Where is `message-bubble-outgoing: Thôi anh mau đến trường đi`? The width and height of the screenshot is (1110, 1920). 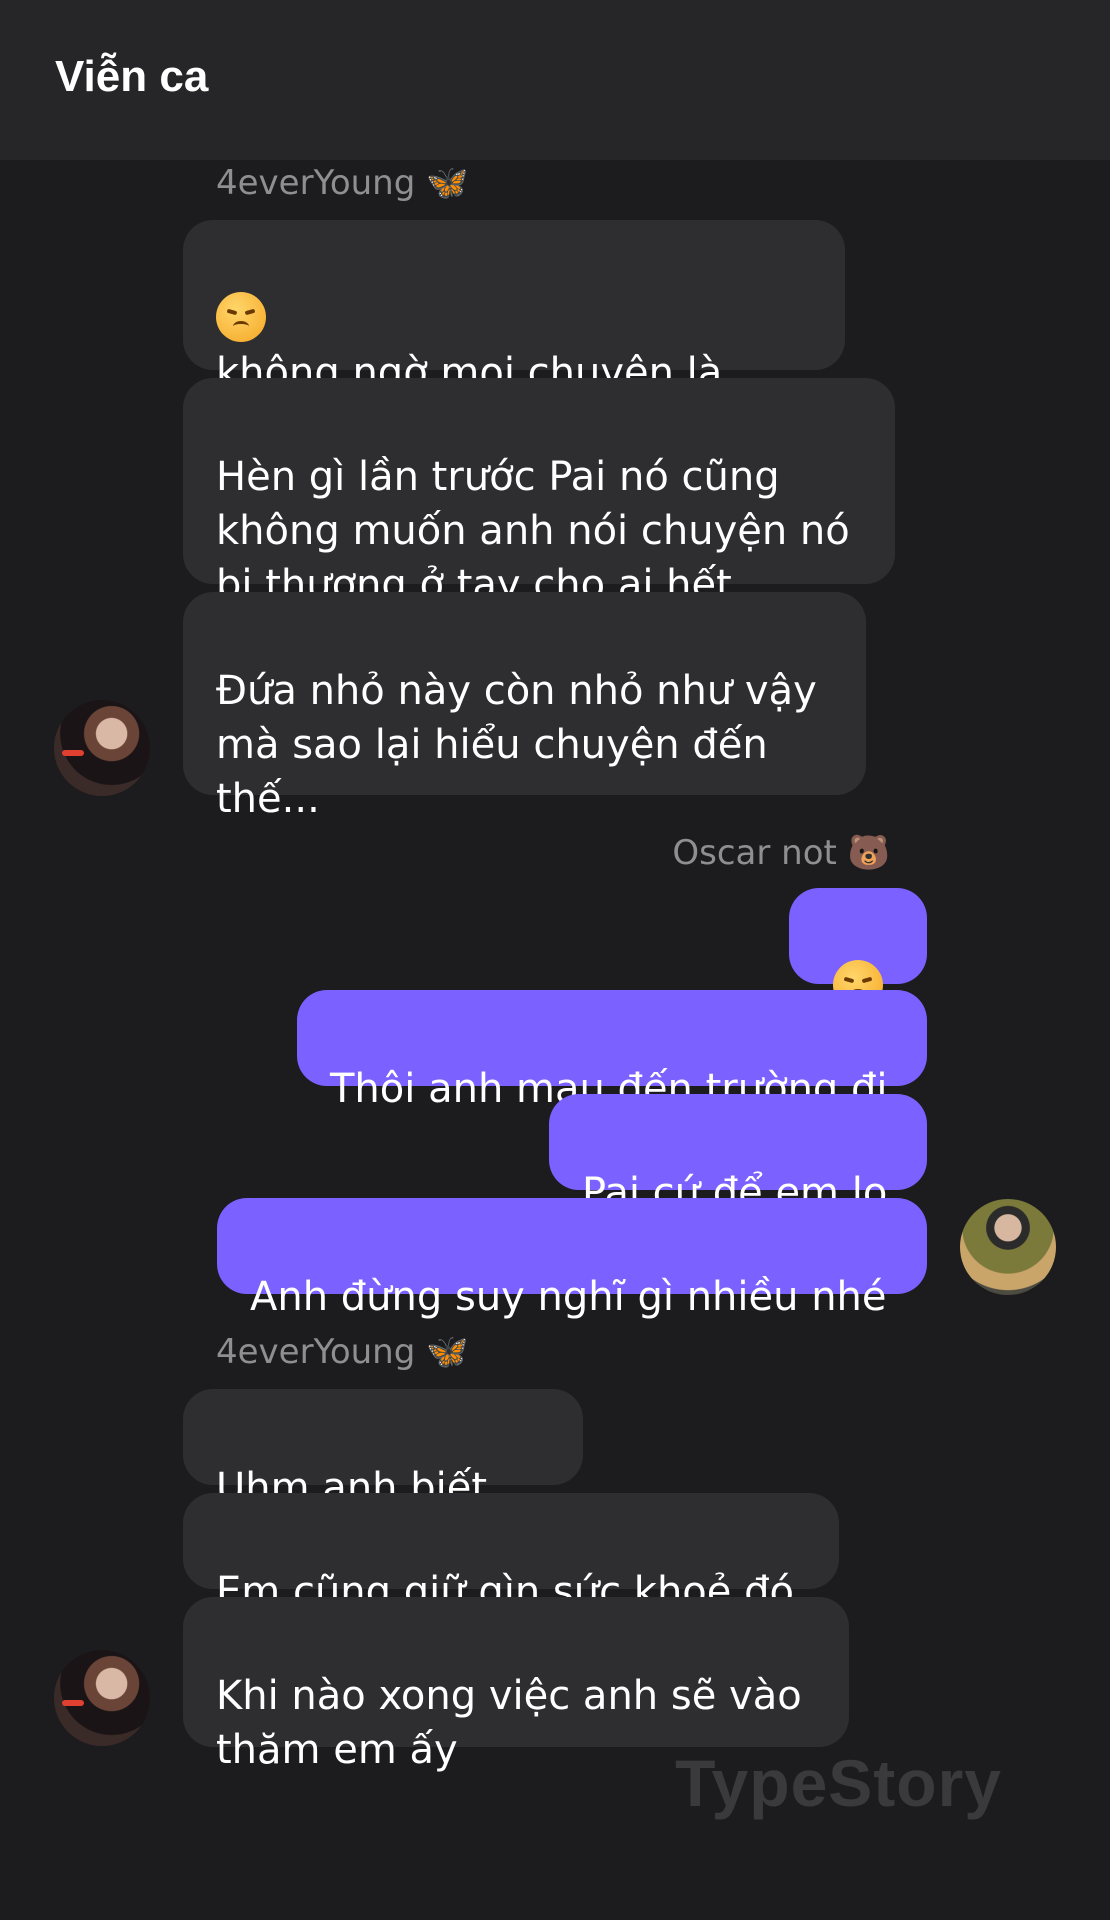 message-bubble-outgoing: Thôi anh mau đến trường đi is located at coordinates (612, 1051).